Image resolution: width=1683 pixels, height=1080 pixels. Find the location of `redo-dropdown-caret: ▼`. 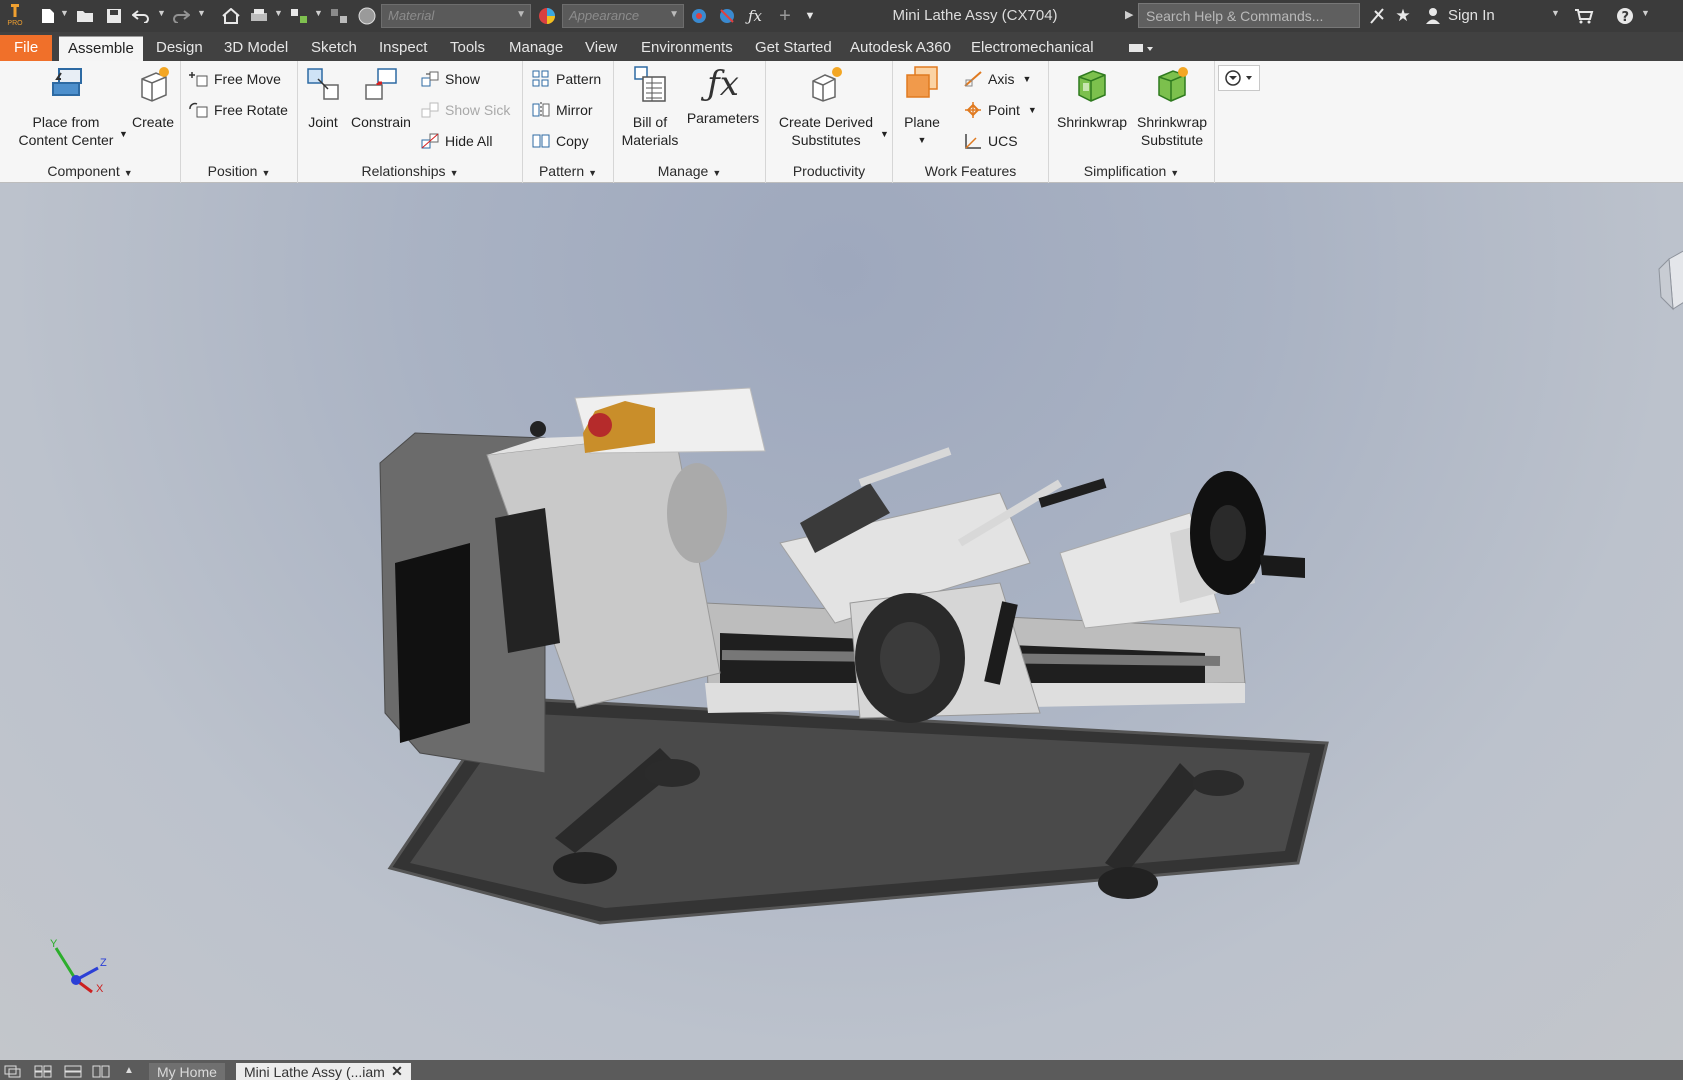

redo-dropdown-caret: ▼ is located at coordinates (201, 13).